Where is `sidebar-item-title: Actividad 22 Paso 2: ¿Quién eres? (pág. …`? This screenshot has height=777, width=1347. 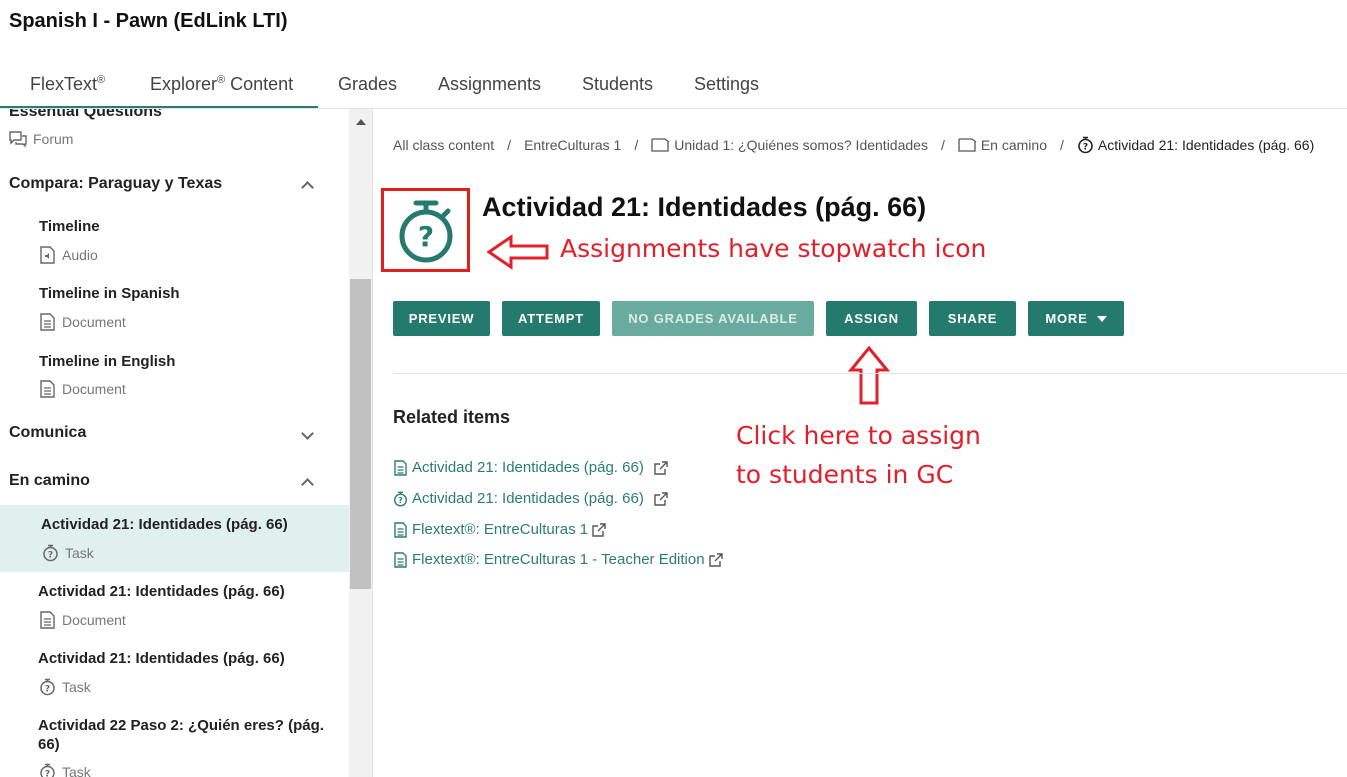
sidebar-item-title: Actividad 22 Paso 2: ¿Quién eres? (pág. … is located at coordinates (188, 735).